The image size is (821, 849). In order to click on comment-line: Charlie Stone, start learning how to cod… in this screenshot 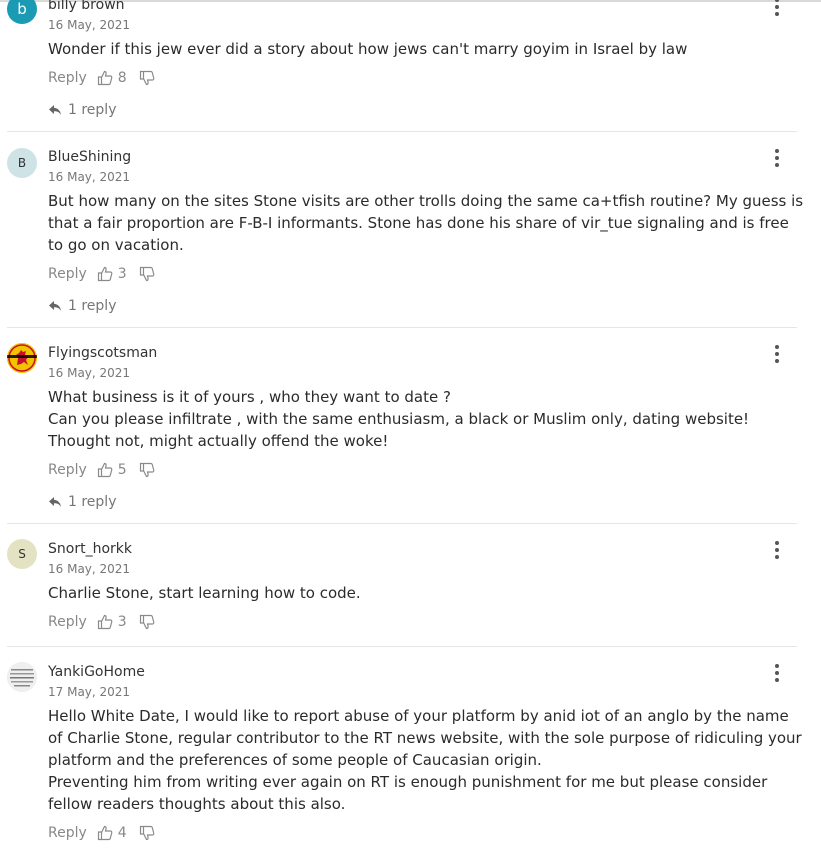, I will do `click(204, 593)`.